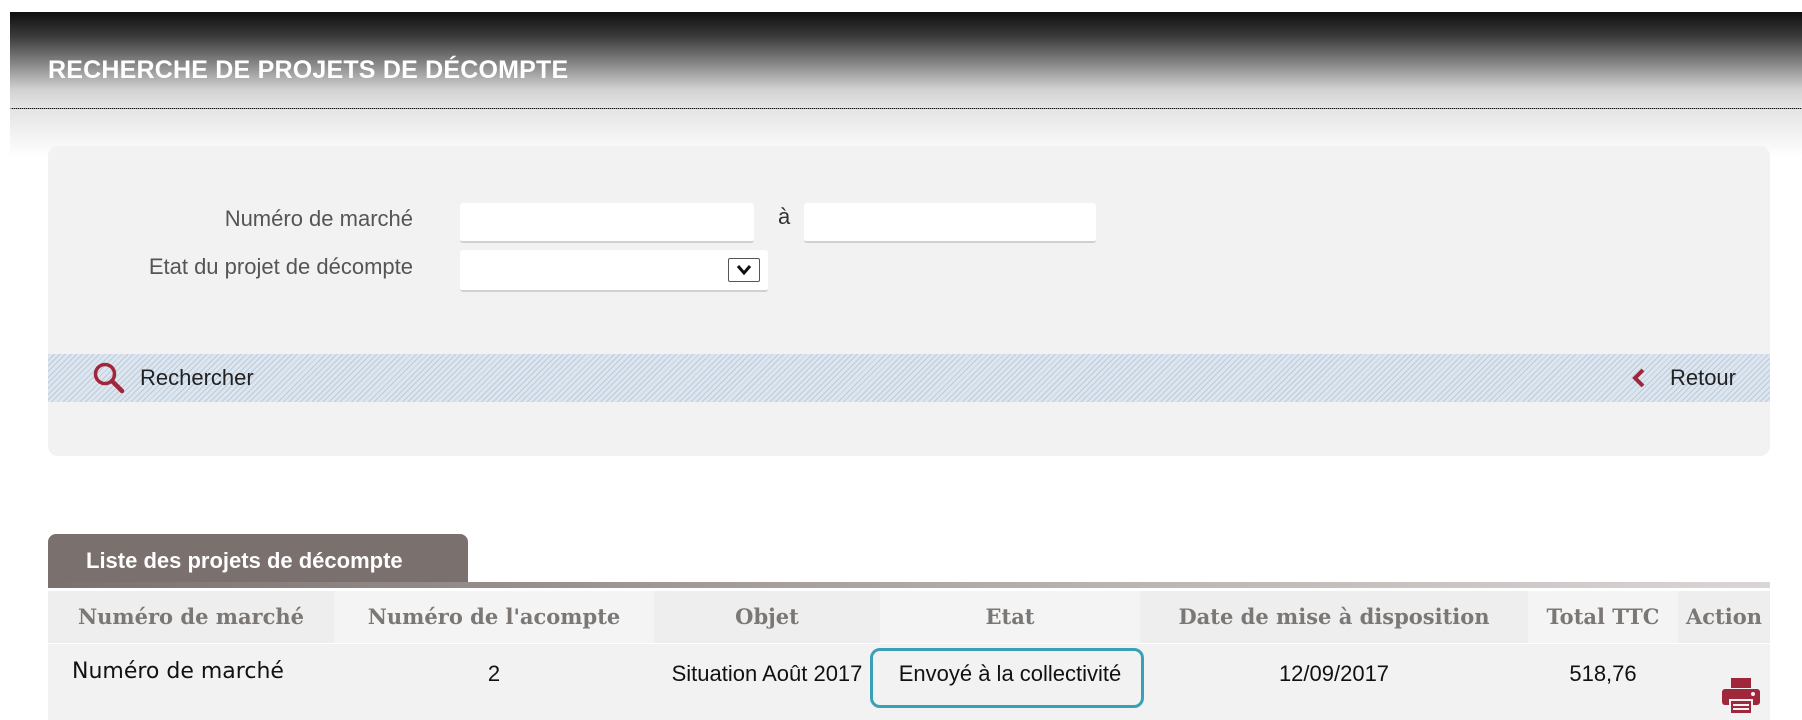 The image size is (1802, 720). Describe the element at coordinates (1603, 617) in the screenshot. I see `column-header-total-ttc: Total TTC` at that location.